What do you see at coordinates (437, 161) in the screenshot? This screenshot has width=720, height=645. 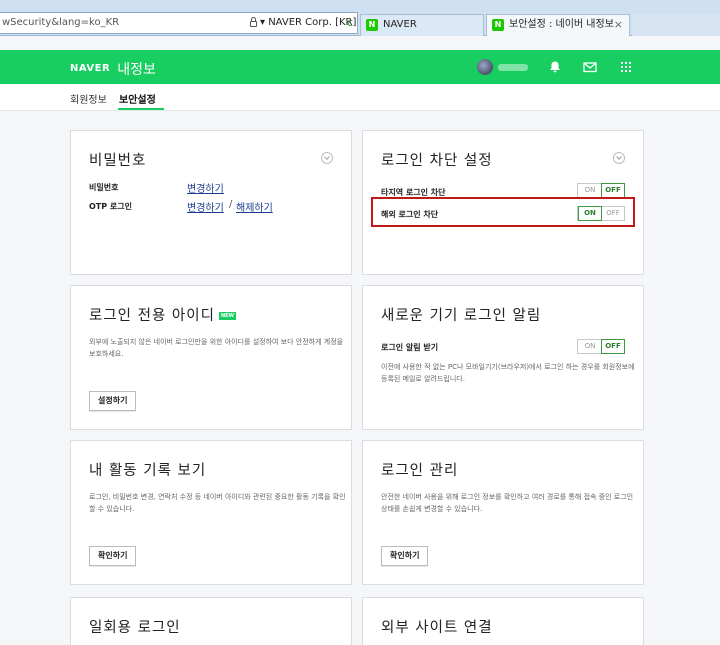 I see `card-title: 로그인 차단 설정` at bounding box center [437, 161].